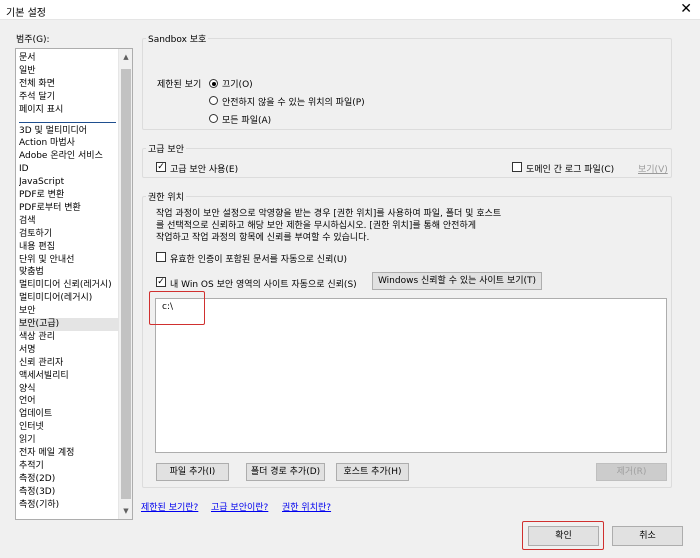  I want to click on enable-enhanced-security-checkbox: ✓, so click(161, 167).